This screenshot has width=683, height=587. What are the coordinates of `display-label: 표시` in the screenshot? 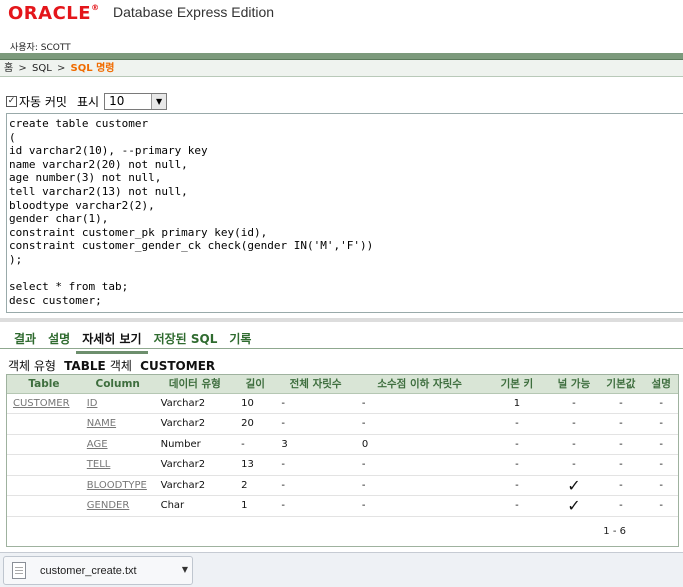 It's located at (88, 101).